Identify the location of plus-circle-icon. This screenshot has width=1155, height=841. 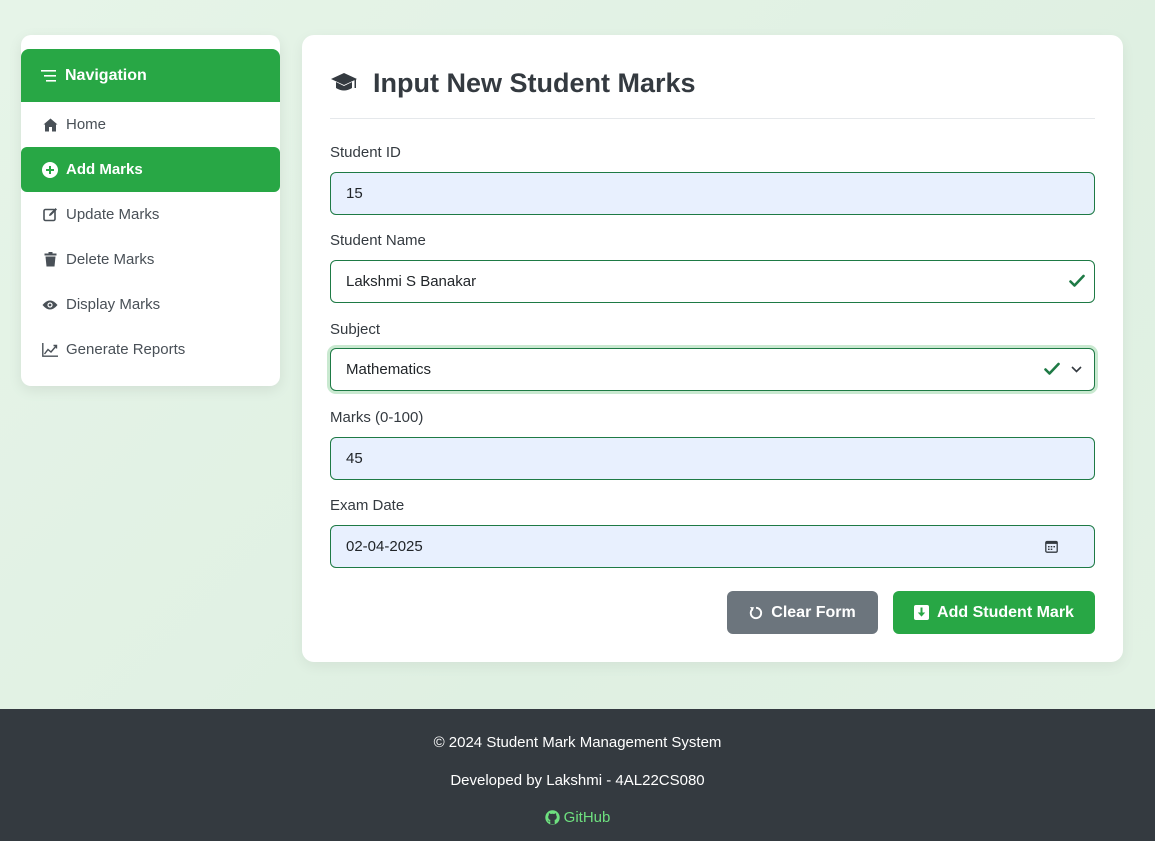
(50, 169).